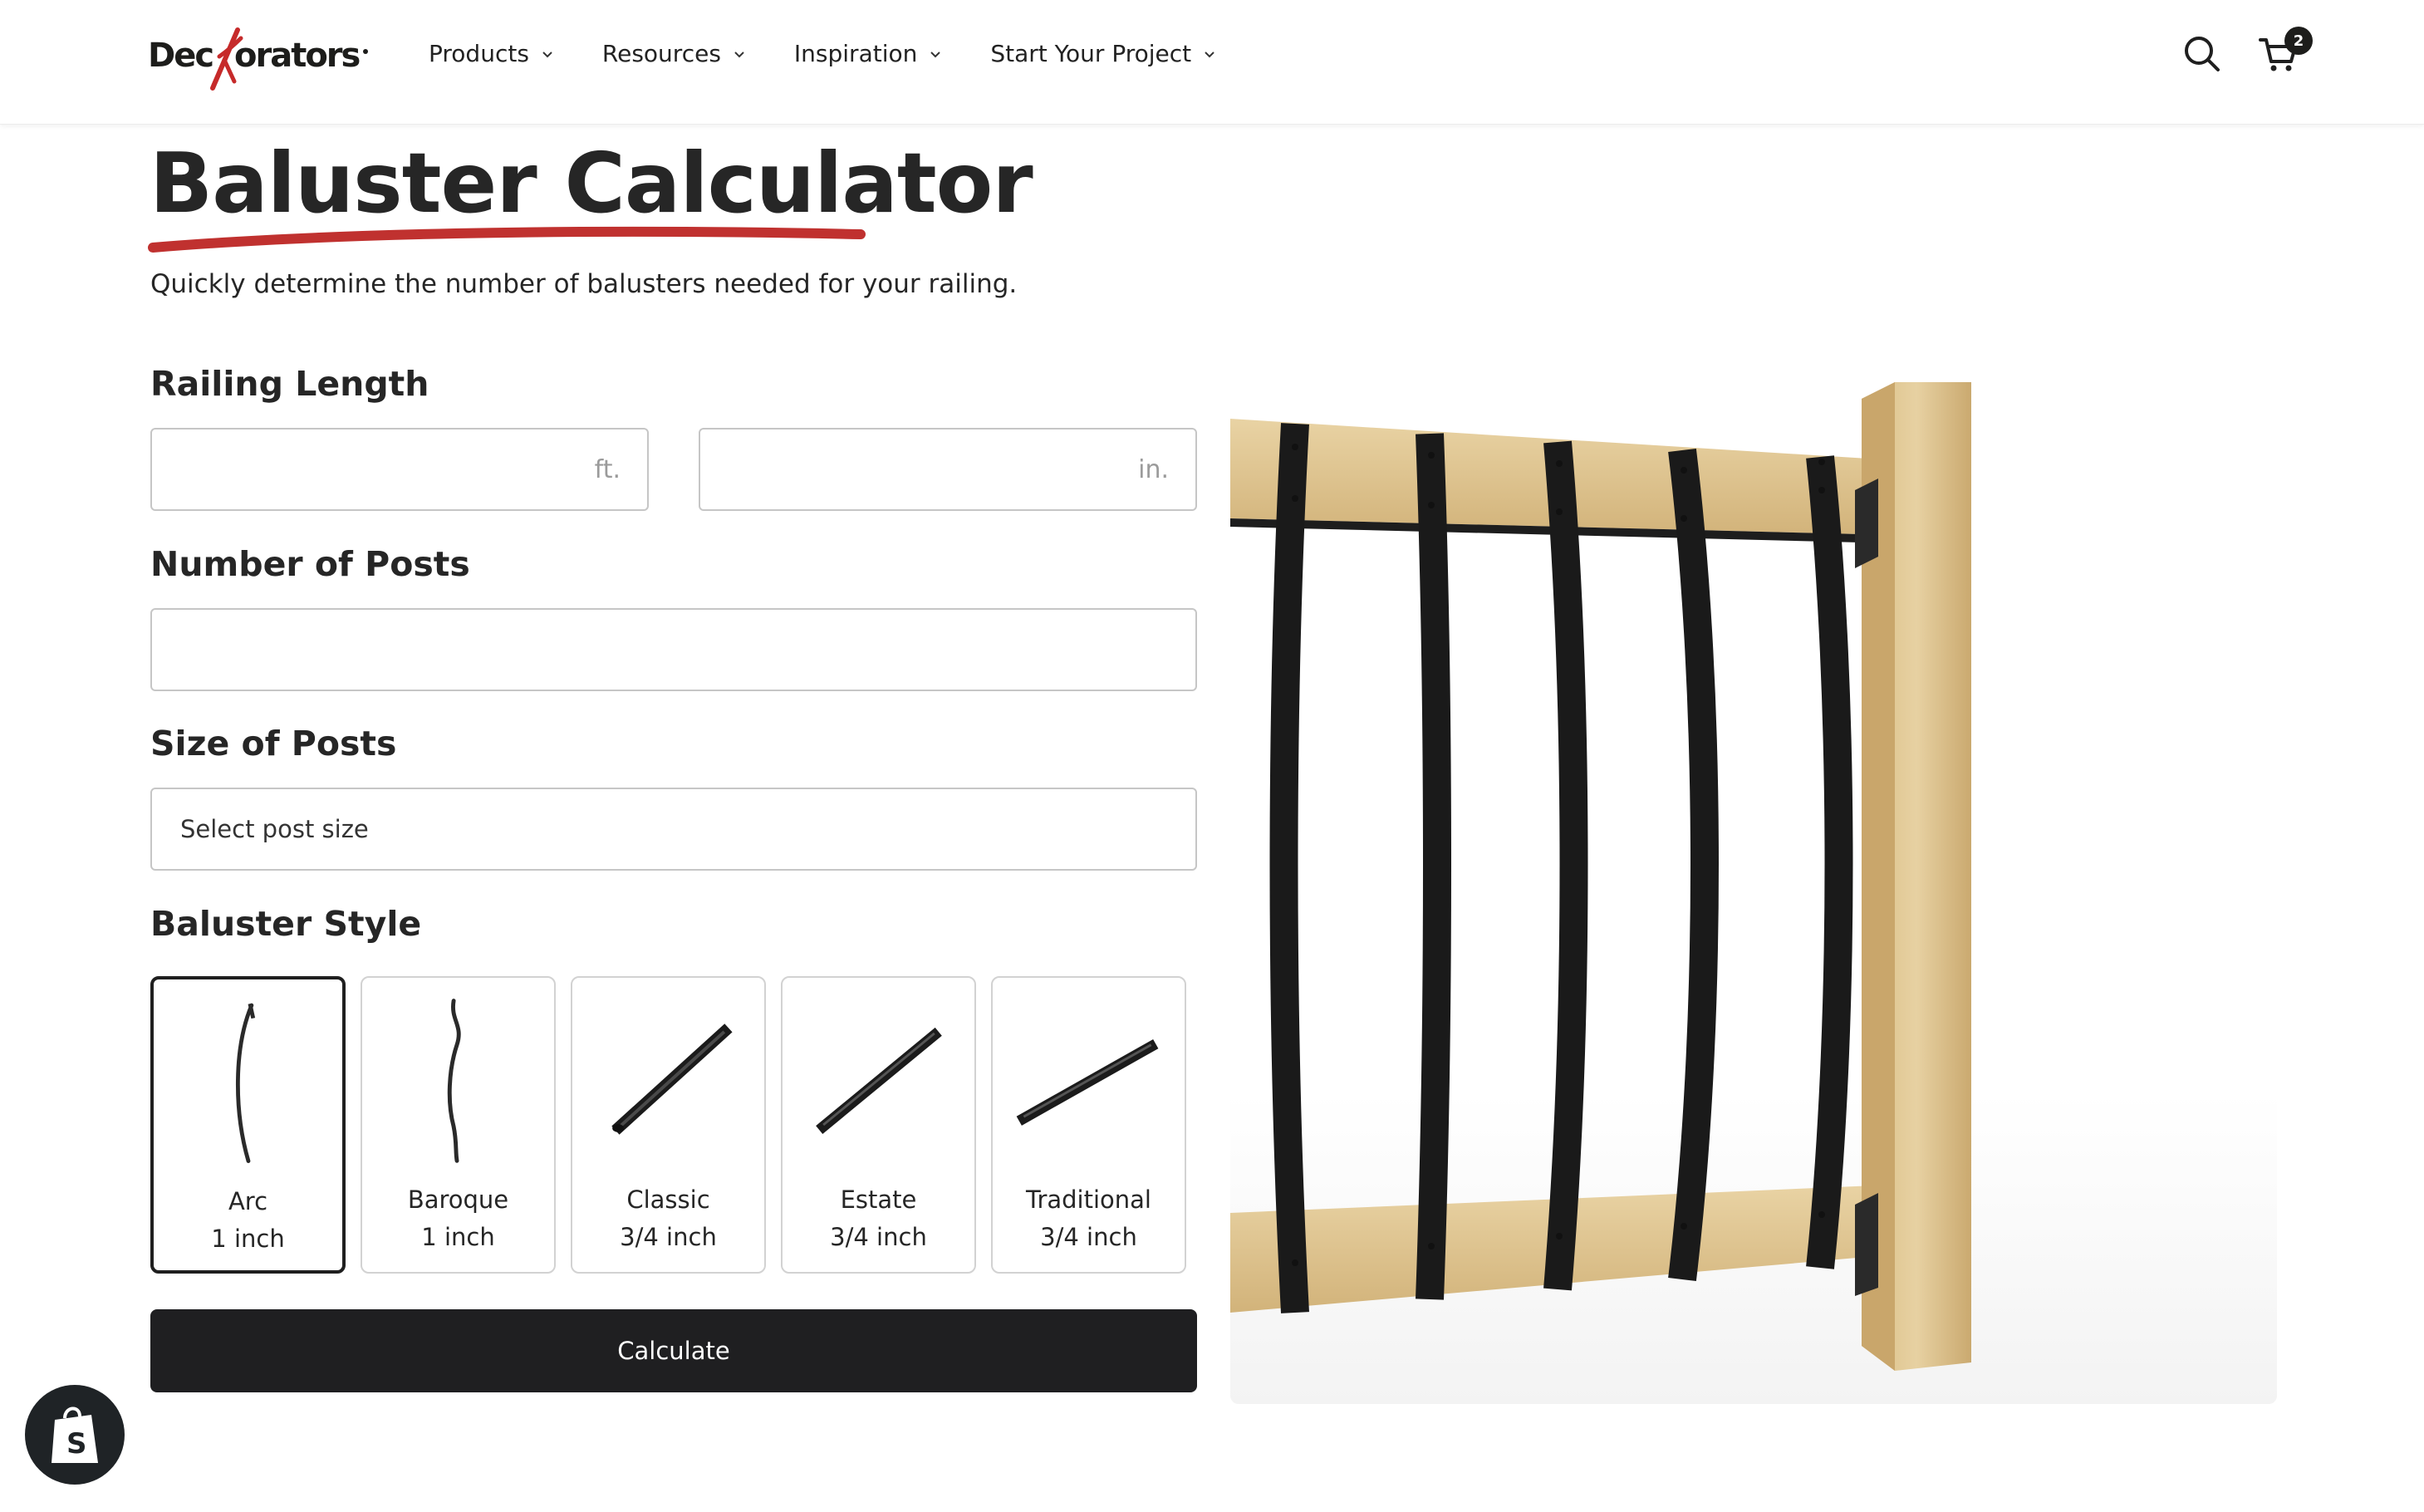 The image size is (2424, 1512). I want to click on svg-text: Dec, so click(181, 56).